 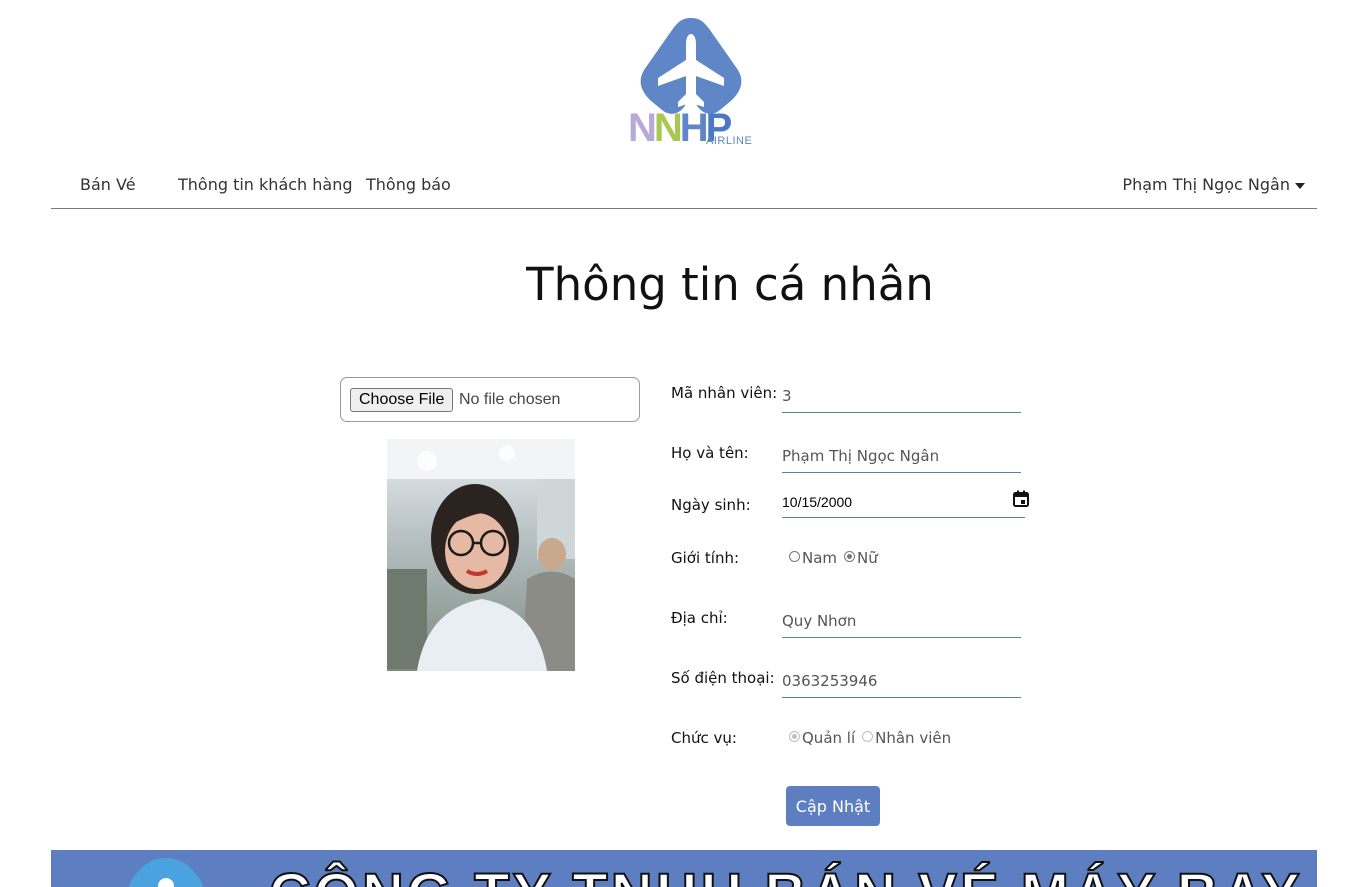 What do you see at coordinates (901, 621) in the screenshot?
I see `address-field: Quy Nhơn` at bounding box center [901, 621].